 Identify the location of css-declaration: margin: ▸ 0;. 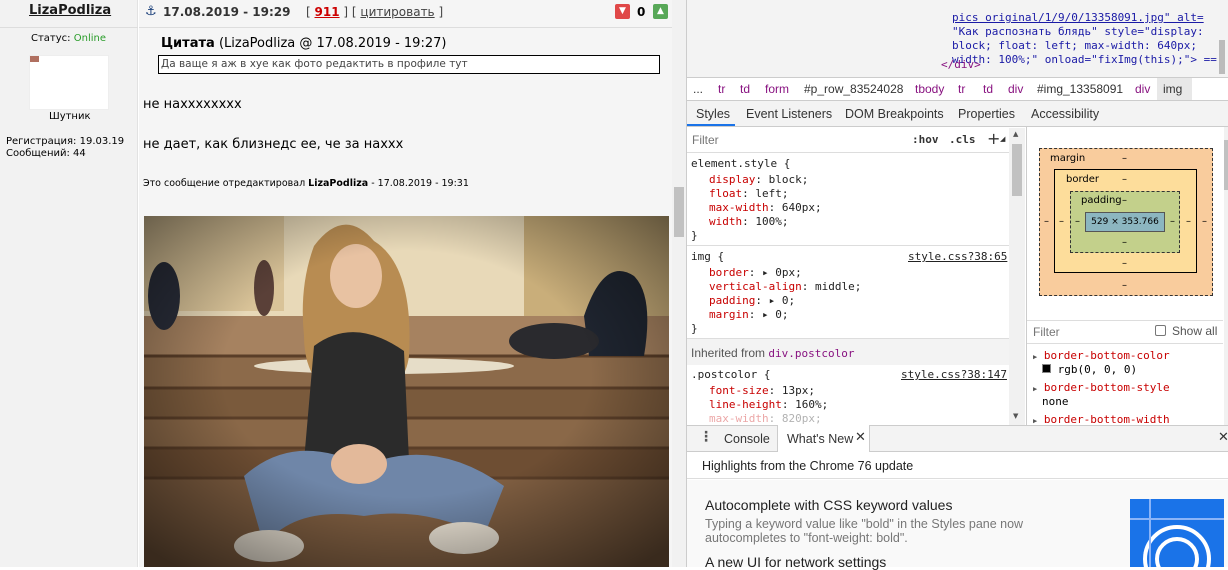
(749, 314).